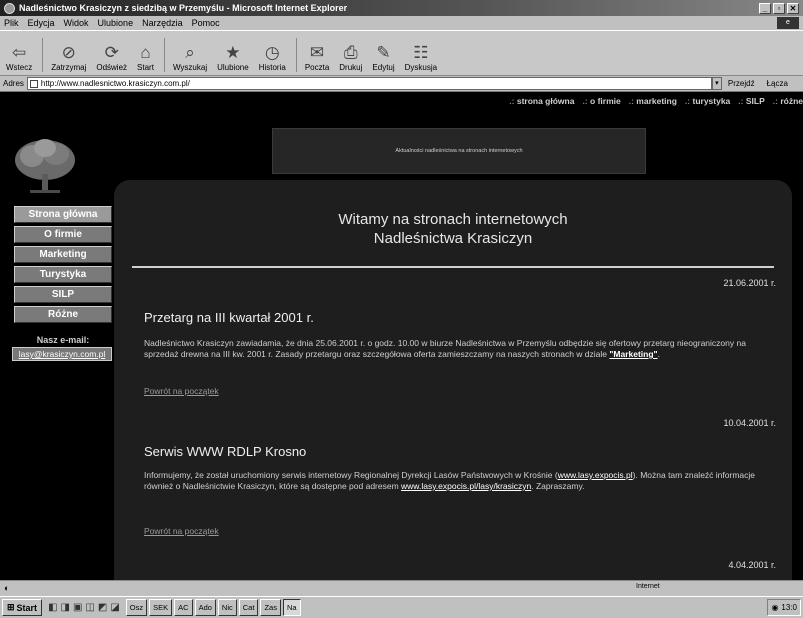  Describe the element at coordinates (272, 52) in the screenshot. I see `history-icon: ◷` at that location.